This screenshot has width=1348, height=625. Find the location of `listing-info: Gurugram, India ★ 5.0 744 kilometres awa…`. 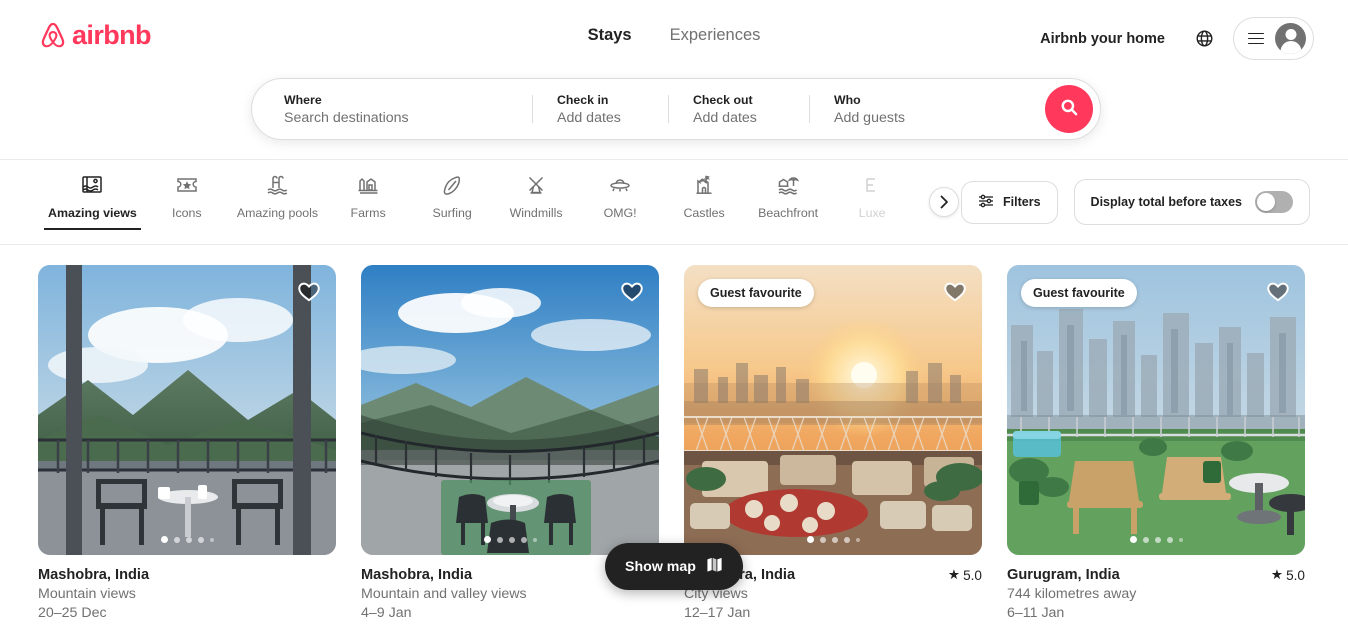

listing-info: Gurugram, India ★ 5.0 744 kilometres awa… is located at coordinates (1156, 588).